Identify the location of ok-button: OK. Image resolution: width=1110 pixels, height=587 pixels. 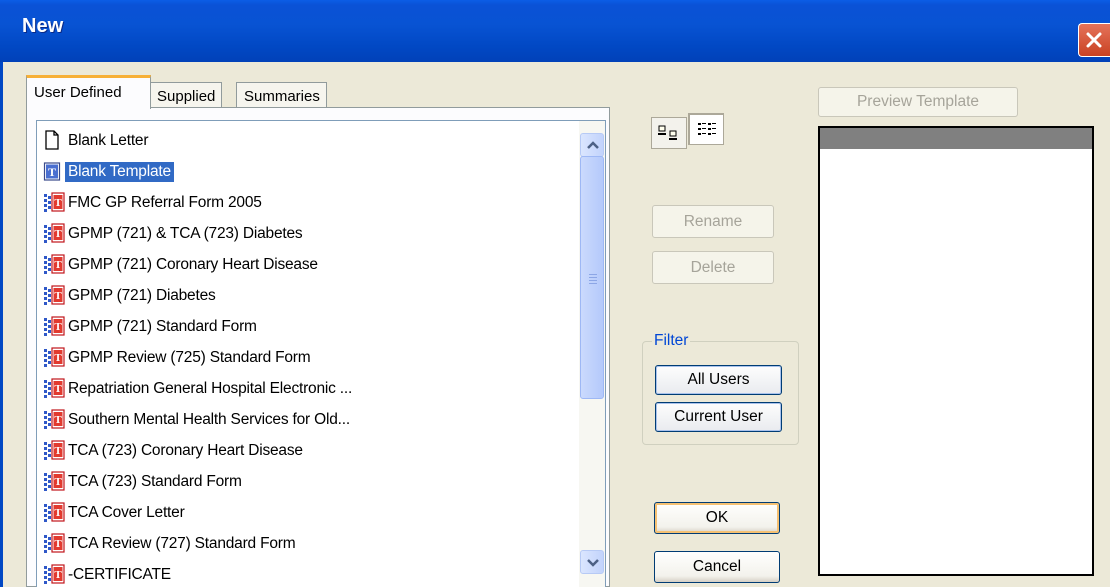
(717, 518).